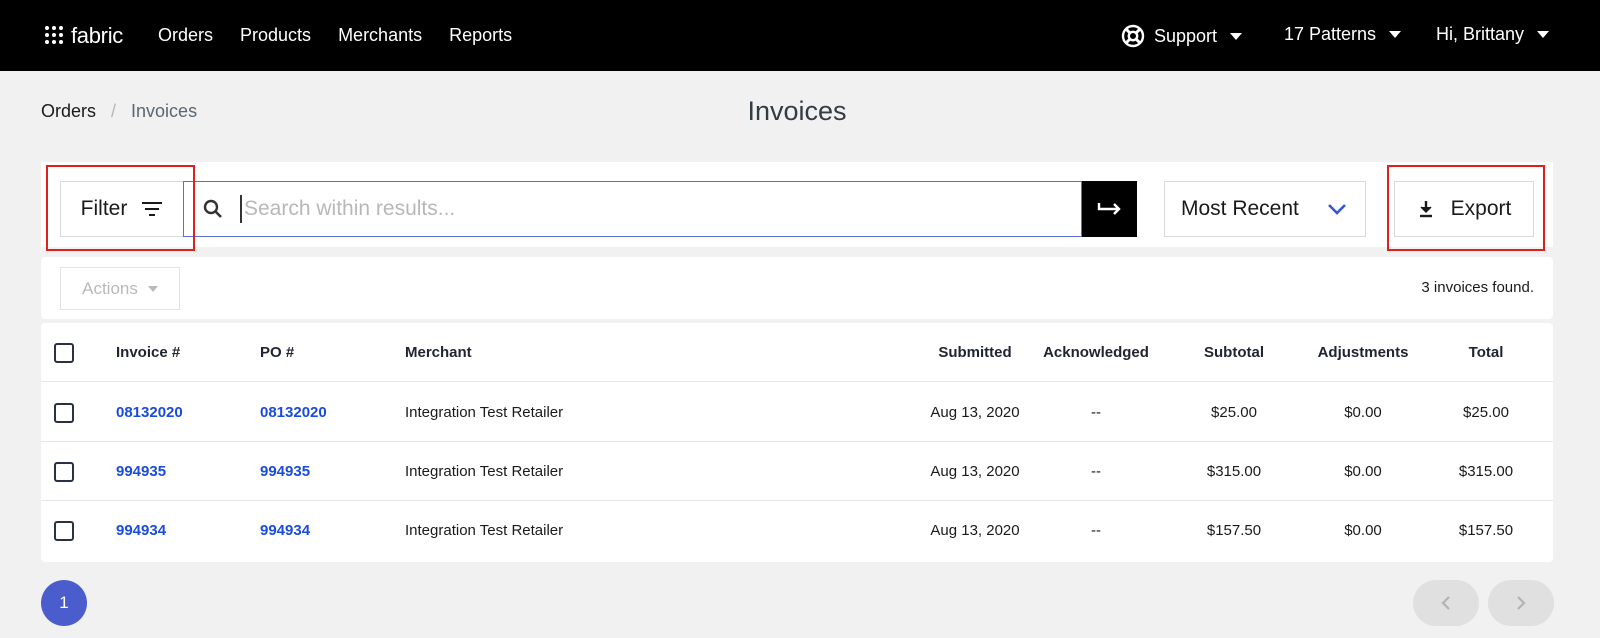 The height and width of the screenshot is (638, 1600). I want to click on prev-page-button, so click(1446, 603).